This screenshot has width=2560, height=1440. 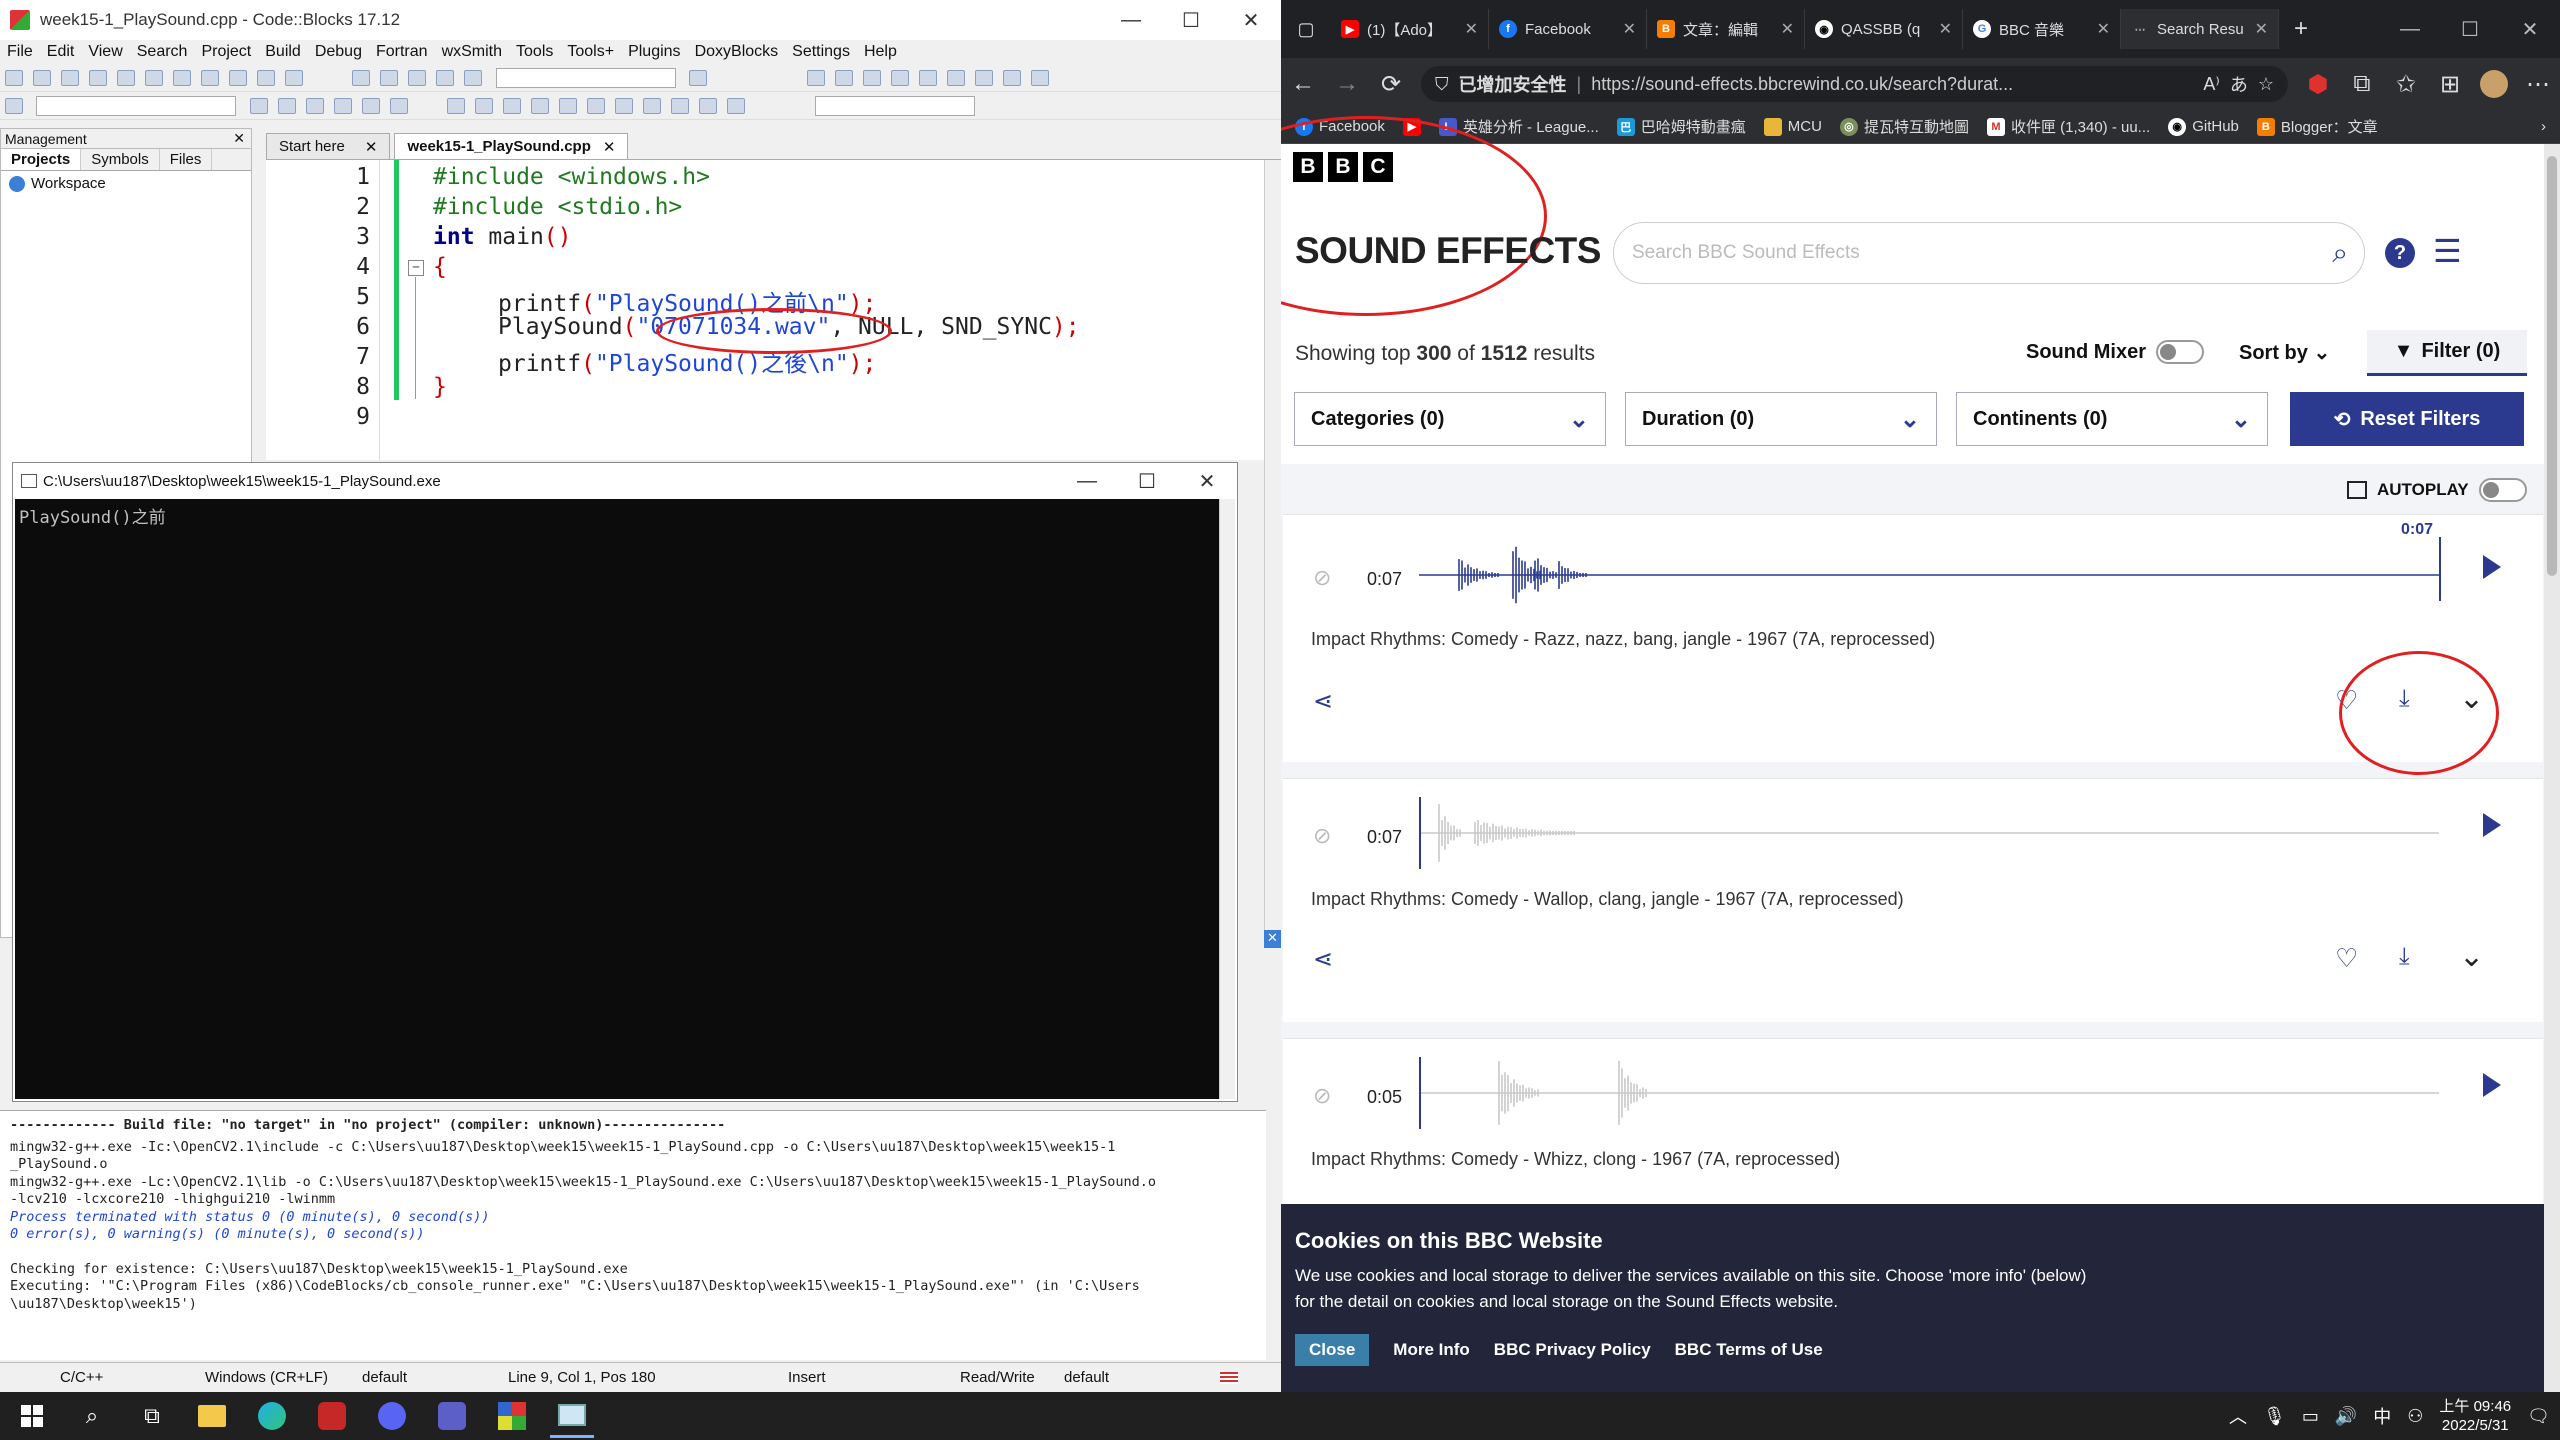 What do you see at coordinates (2239, 84) in the screenshot?
I see `translate-icon: あ` at bounding box center [2239, 84].